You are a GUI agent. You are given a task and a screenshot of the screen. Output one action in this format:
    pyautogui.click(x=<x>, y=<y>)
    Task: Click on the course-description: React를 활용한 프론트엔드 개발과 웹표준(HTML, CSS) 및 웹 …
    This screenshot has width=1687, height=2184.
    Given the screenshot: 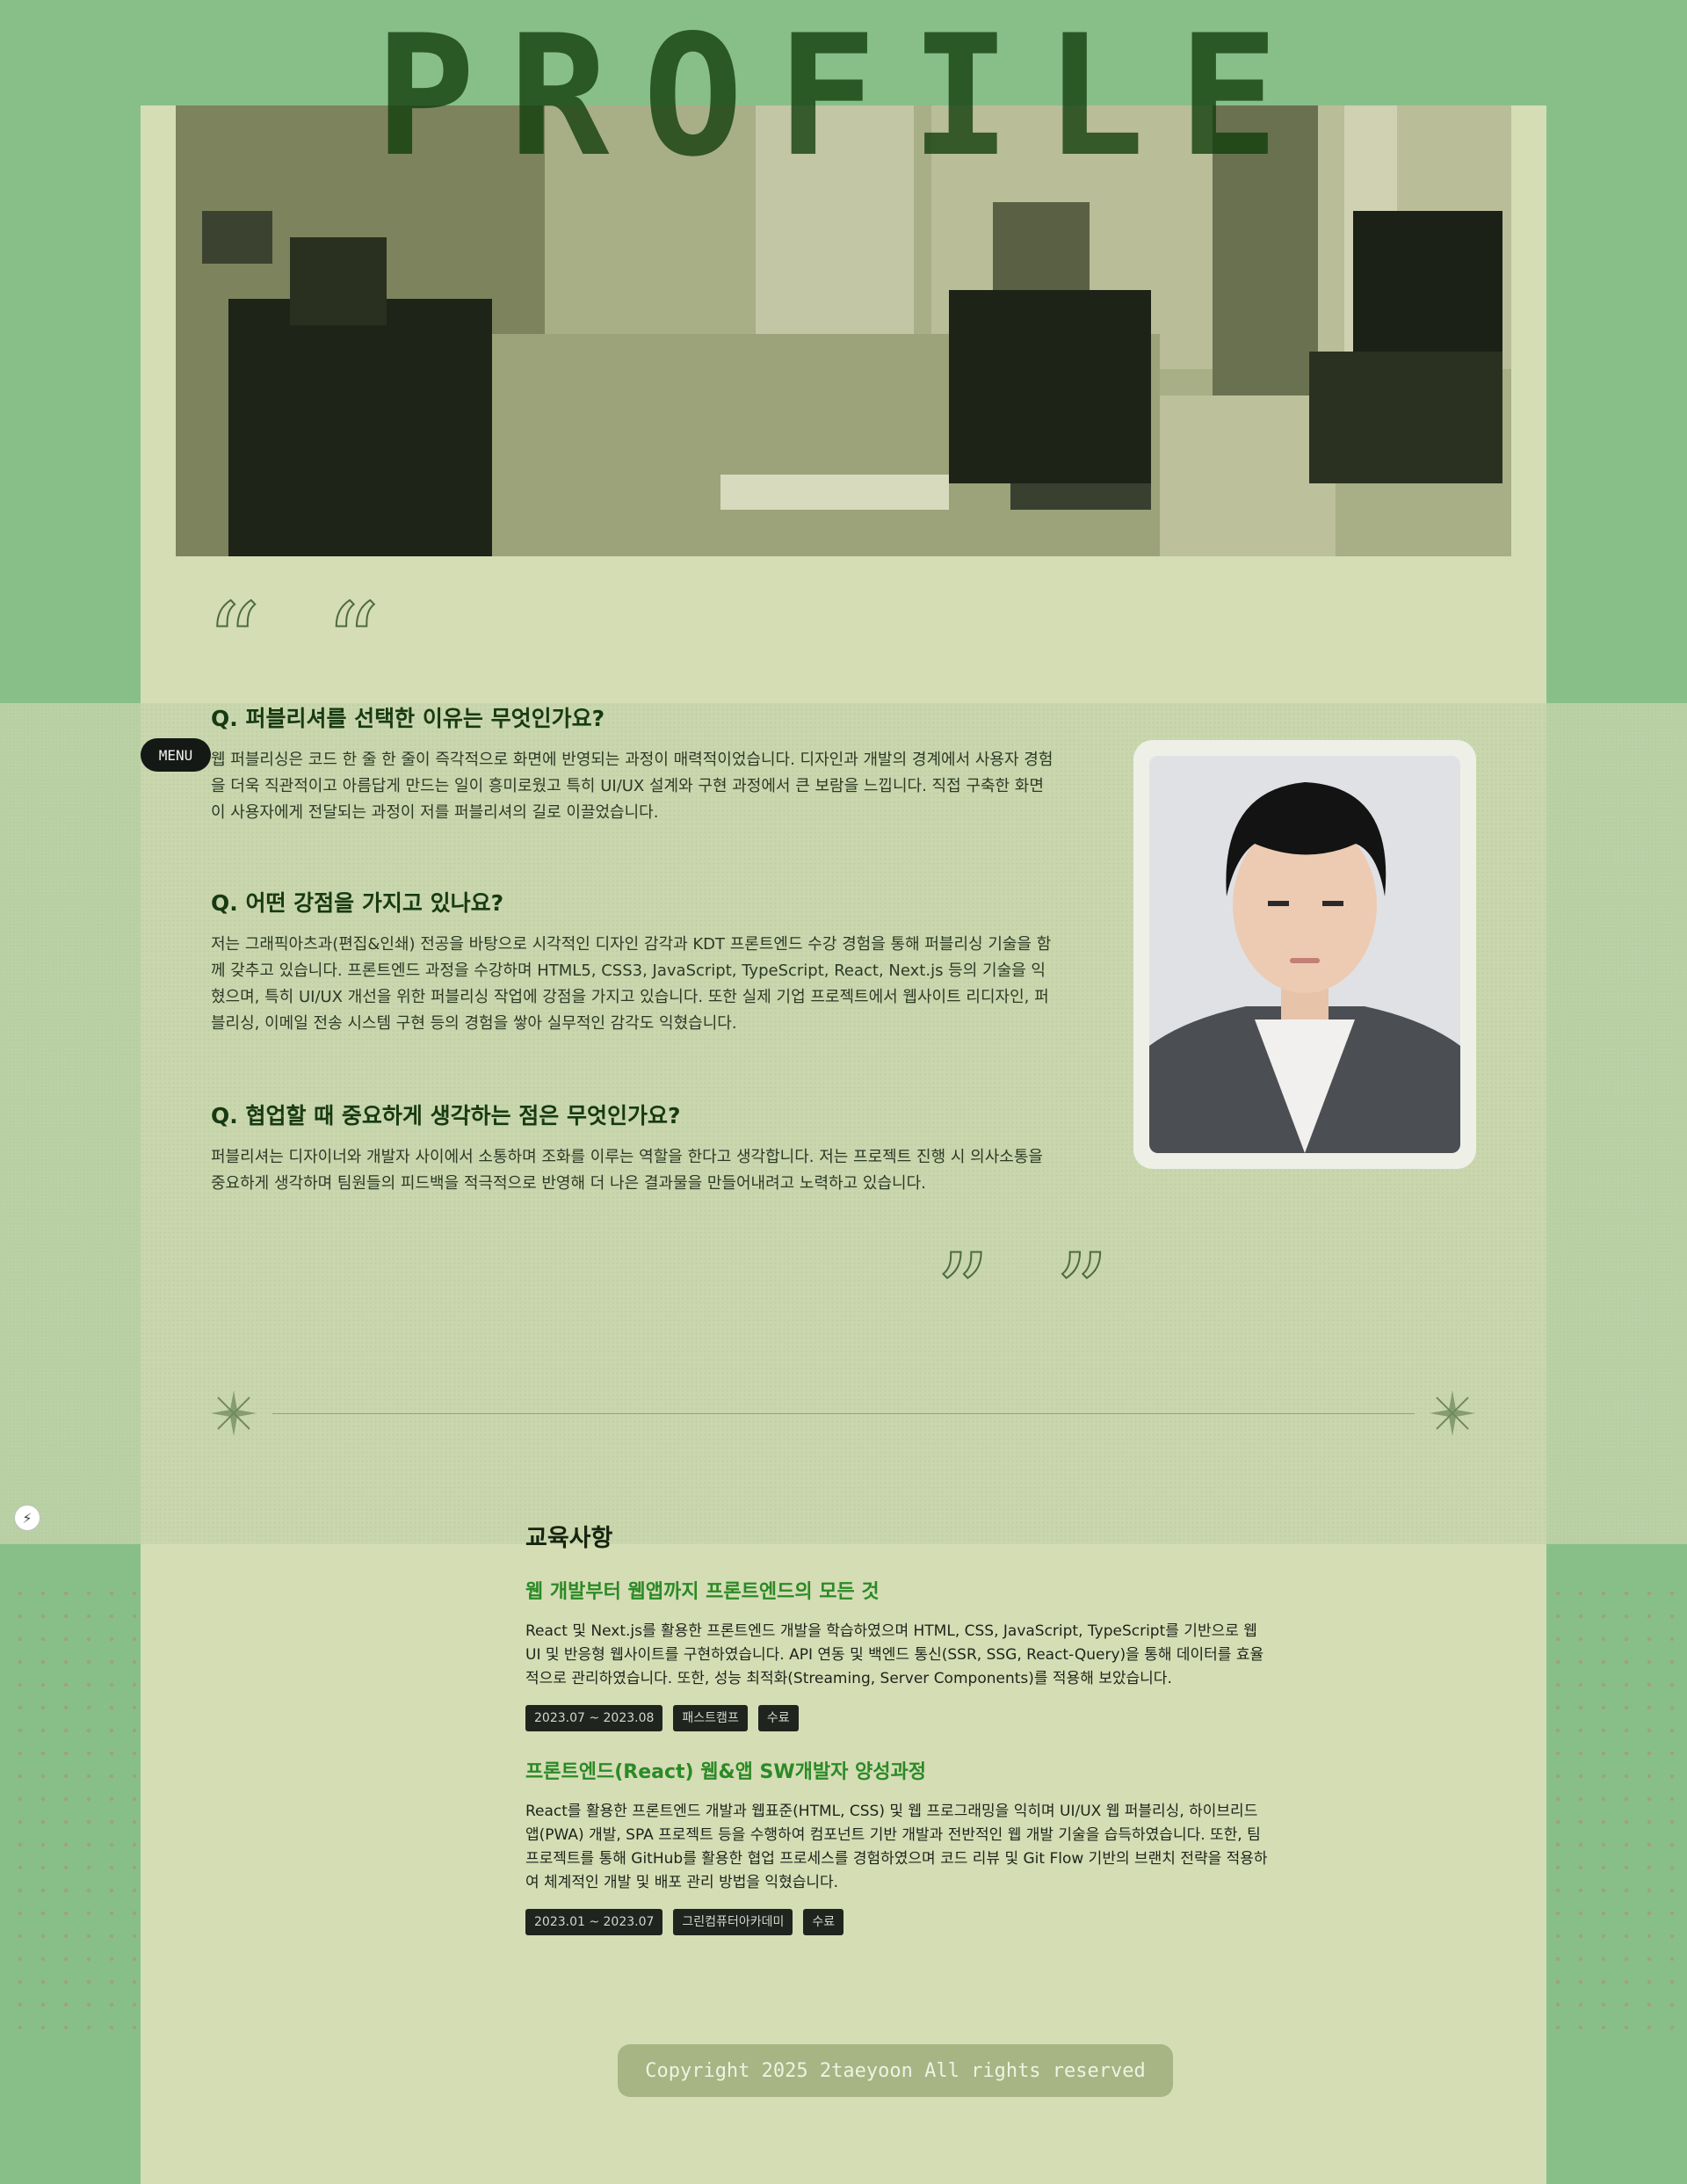 What is the action you would take?
    pyautogui.click(x=896, y=1847)
    